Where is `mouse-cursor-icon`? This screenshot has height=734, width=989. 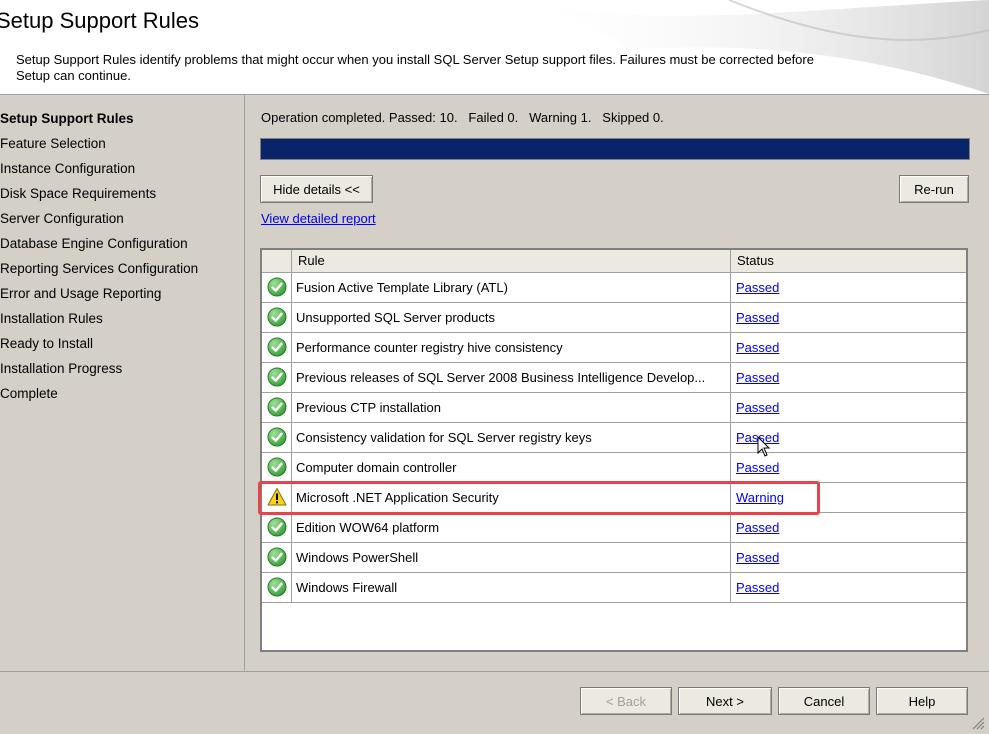
mouse-cursor-icon is located at coordinates (764, 446).